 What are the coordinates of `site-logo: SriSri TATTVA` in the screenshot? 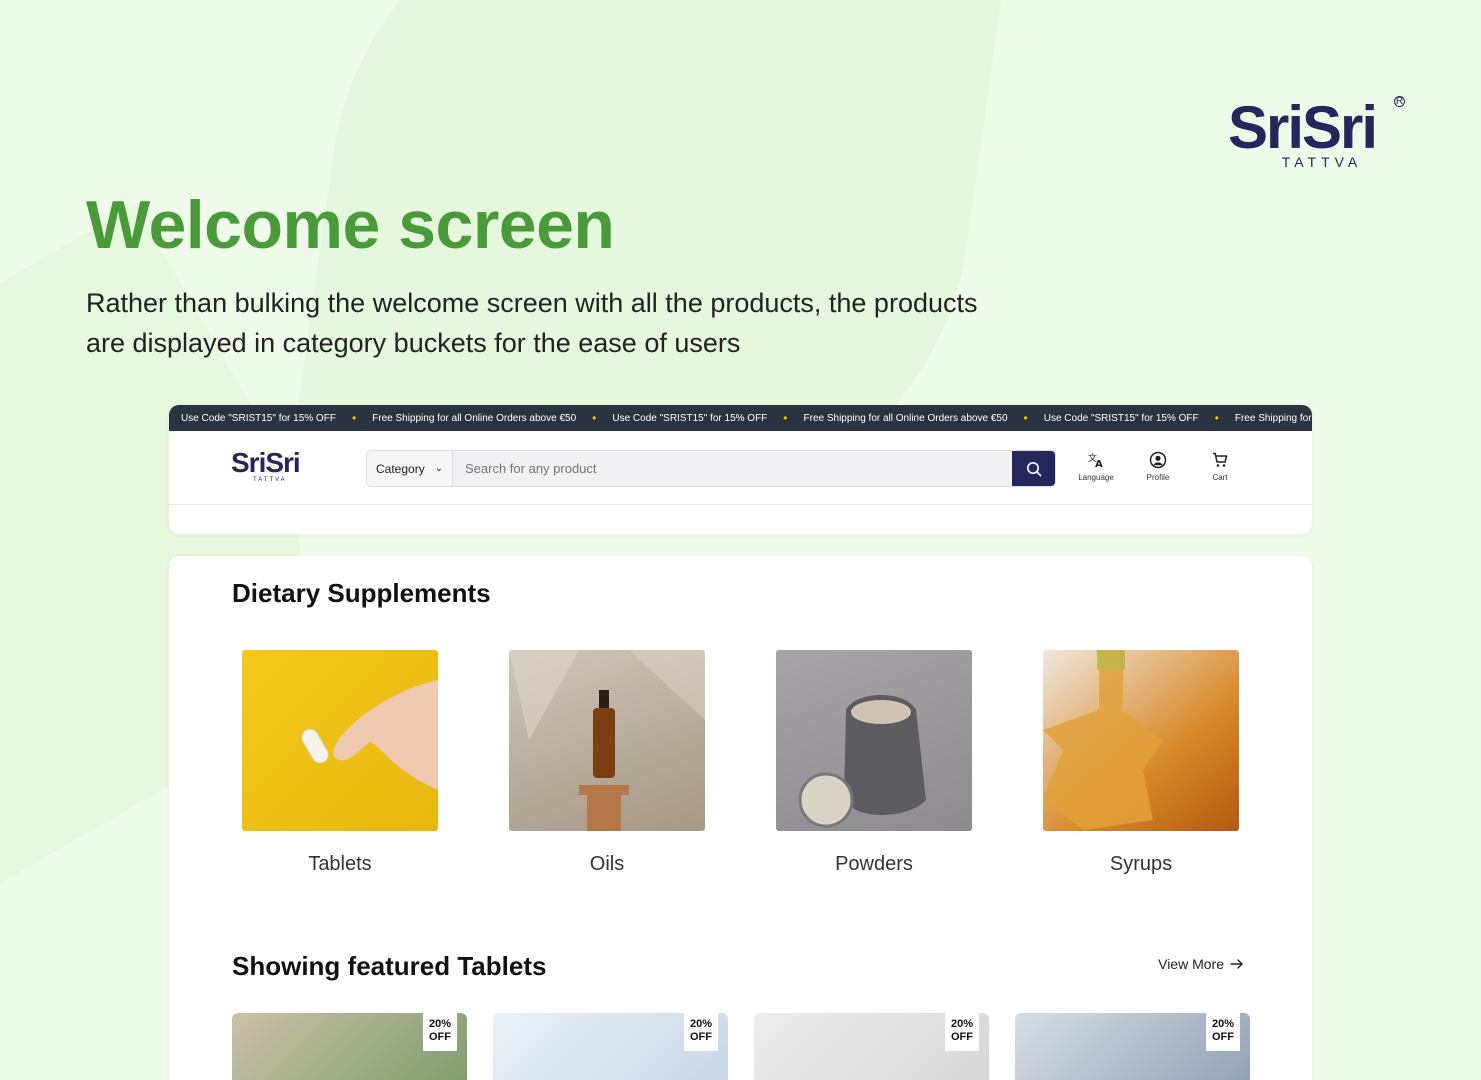 It's located at (266, 465).